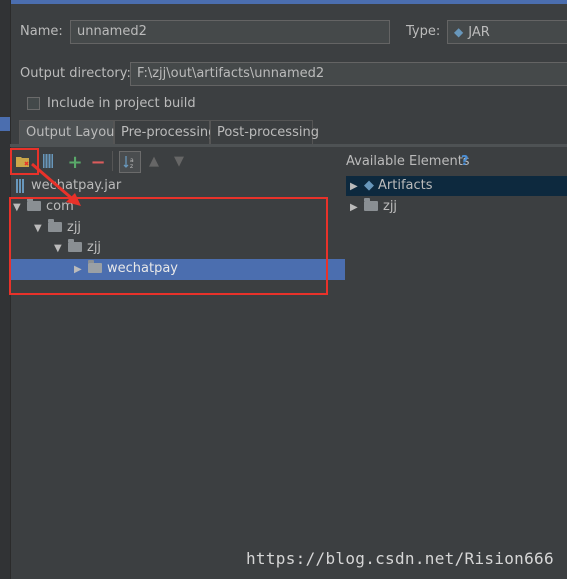 This screenshot has width=567, height=579. Describe the element at coordinates (283, 2) in the screenshot. I see `window-top-accent` at that location.